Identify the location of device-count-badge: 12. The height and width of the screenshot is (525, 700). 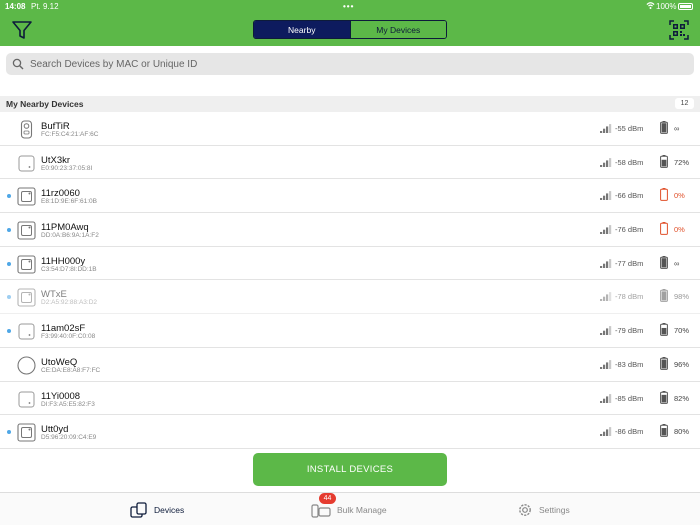
(684, 103).